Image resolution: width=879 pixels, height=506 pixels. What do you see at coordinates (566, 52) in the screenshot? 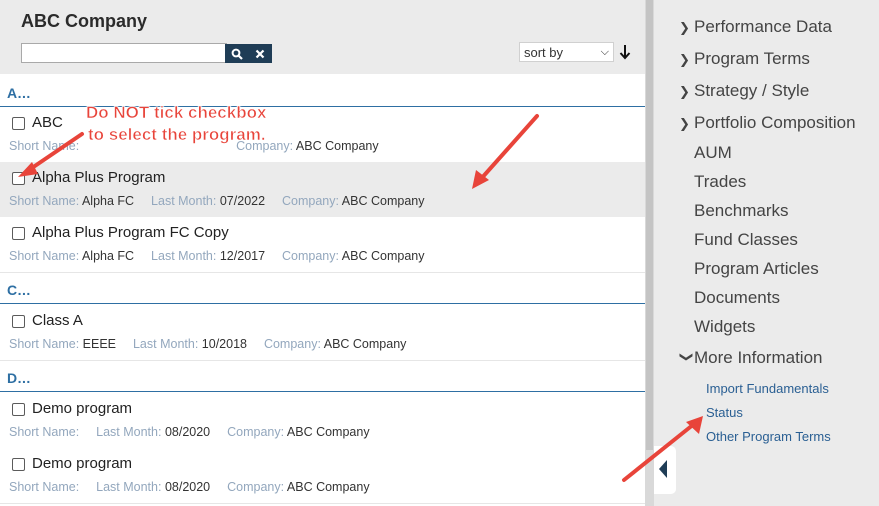
I see `sort-select: sort by ⌵` at bounding box center [566, 52].